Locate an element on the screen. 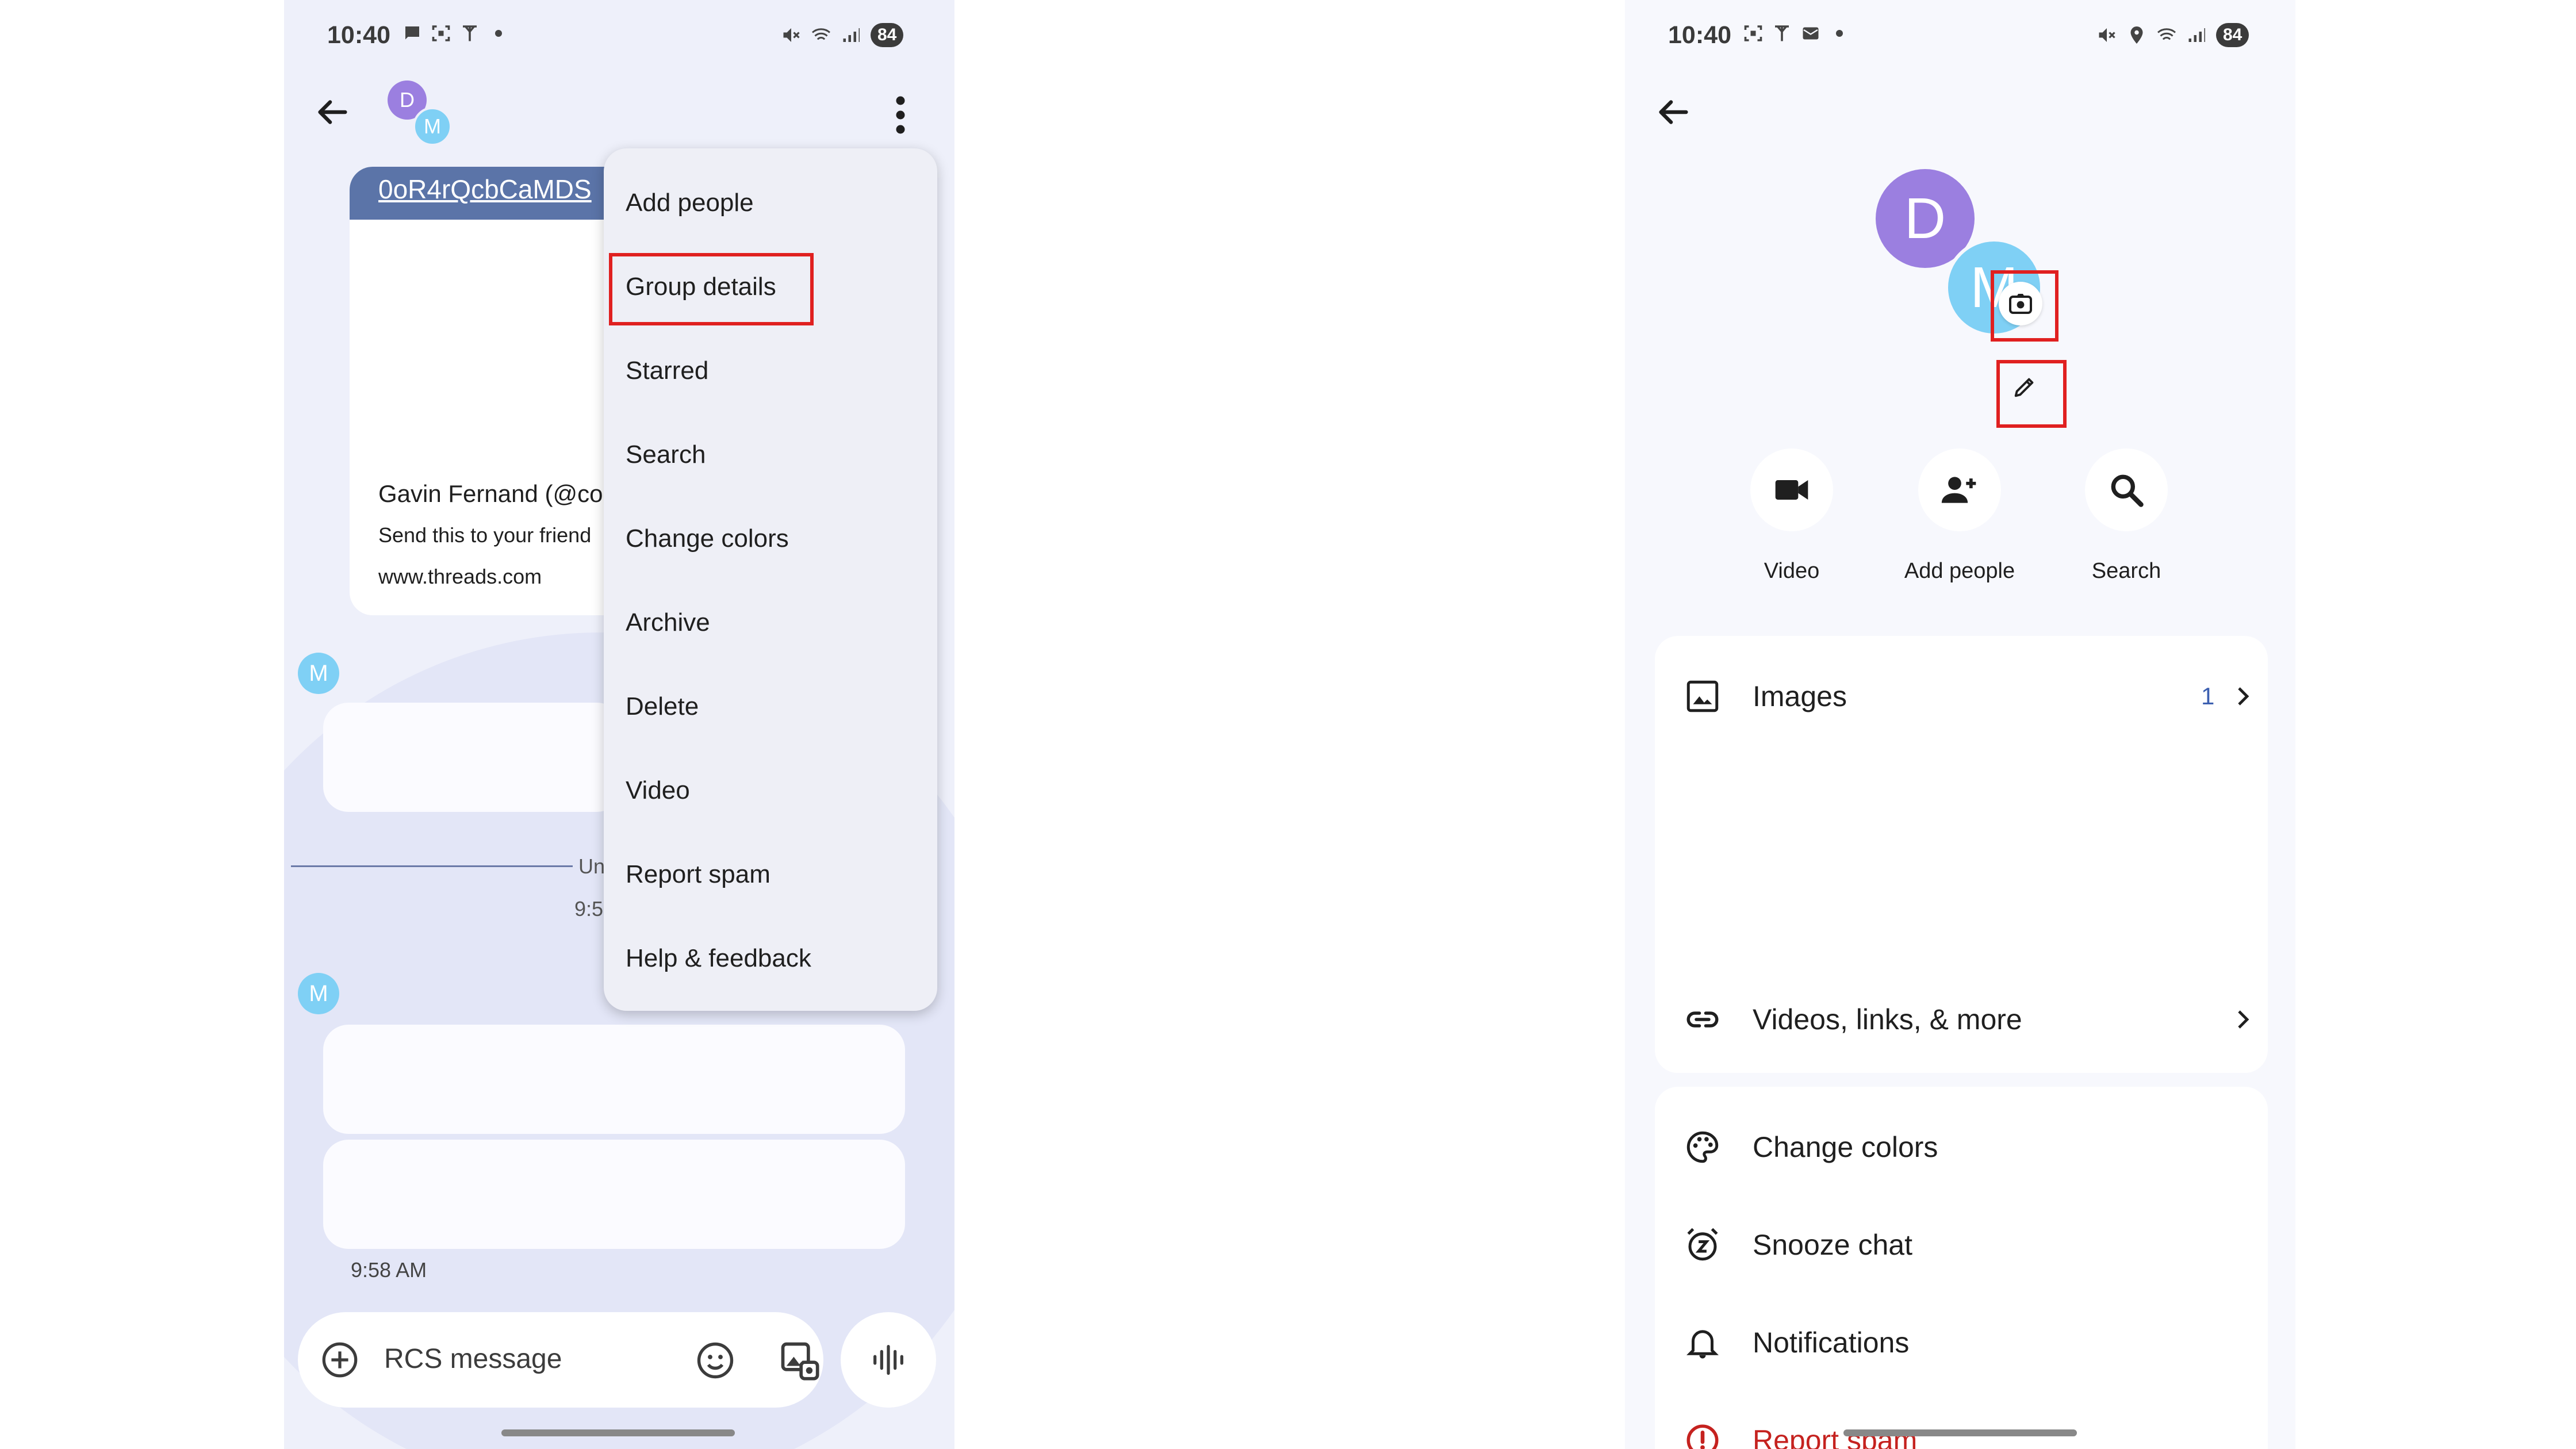 This screenshot has width=2576, height=1449. images-label: Images is located at coordinates (1800, 696).